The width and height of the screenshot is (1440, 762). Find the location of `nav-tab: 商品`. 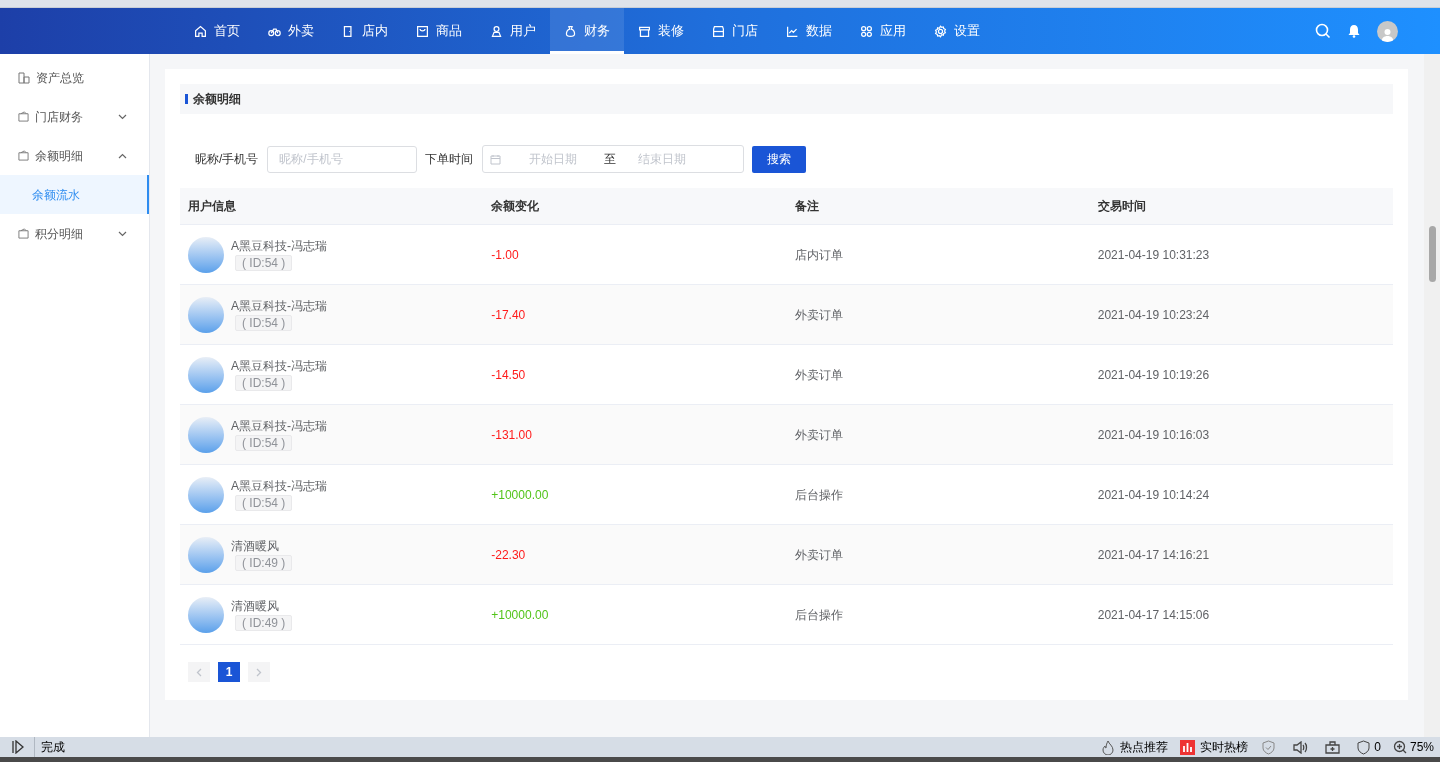

nav-tab: 商品 is located at coordinates (439, 31).